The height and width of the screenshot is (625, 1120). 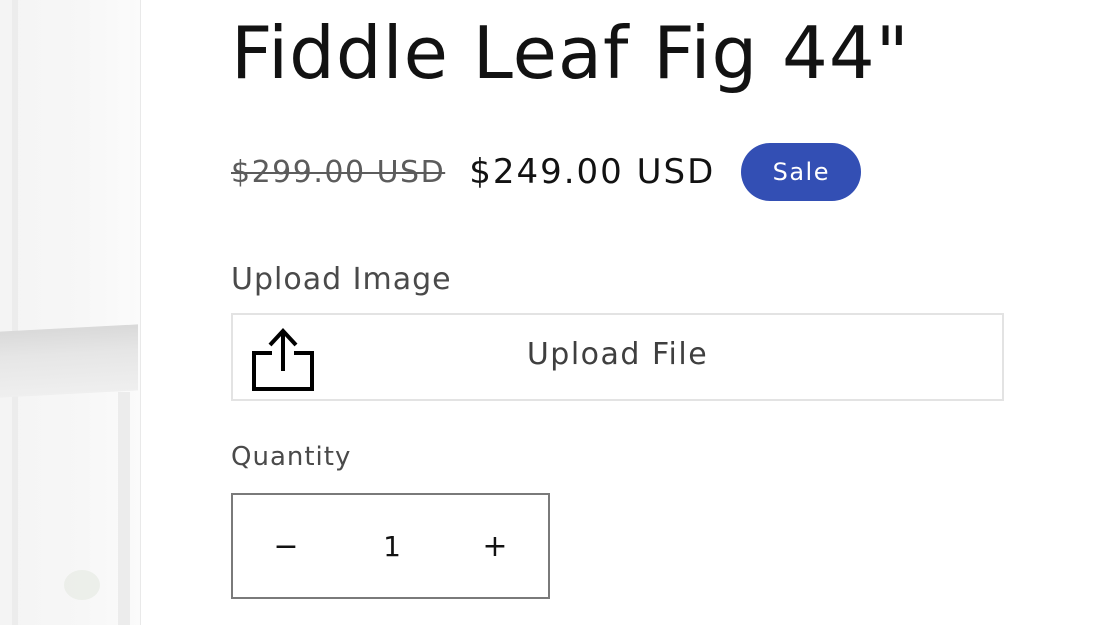 I want to click on quantity-stepper: − 1 +, so click(x=390, y=546).